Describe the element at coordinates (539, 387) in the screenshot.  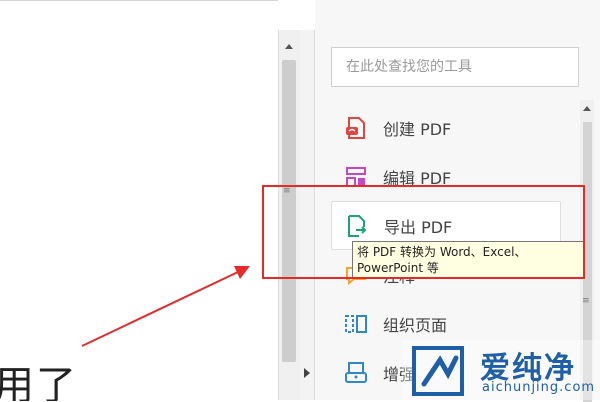
I see `watermark-url: aichunjing.com` at that location.